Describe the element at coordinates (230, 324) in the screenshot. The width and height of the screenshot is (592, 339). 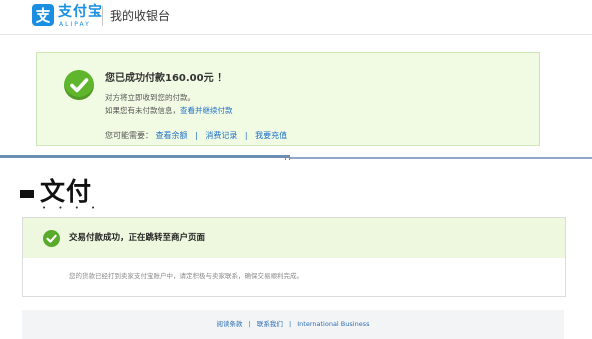
I see `read-terms-link: 阅读条款` at that location.